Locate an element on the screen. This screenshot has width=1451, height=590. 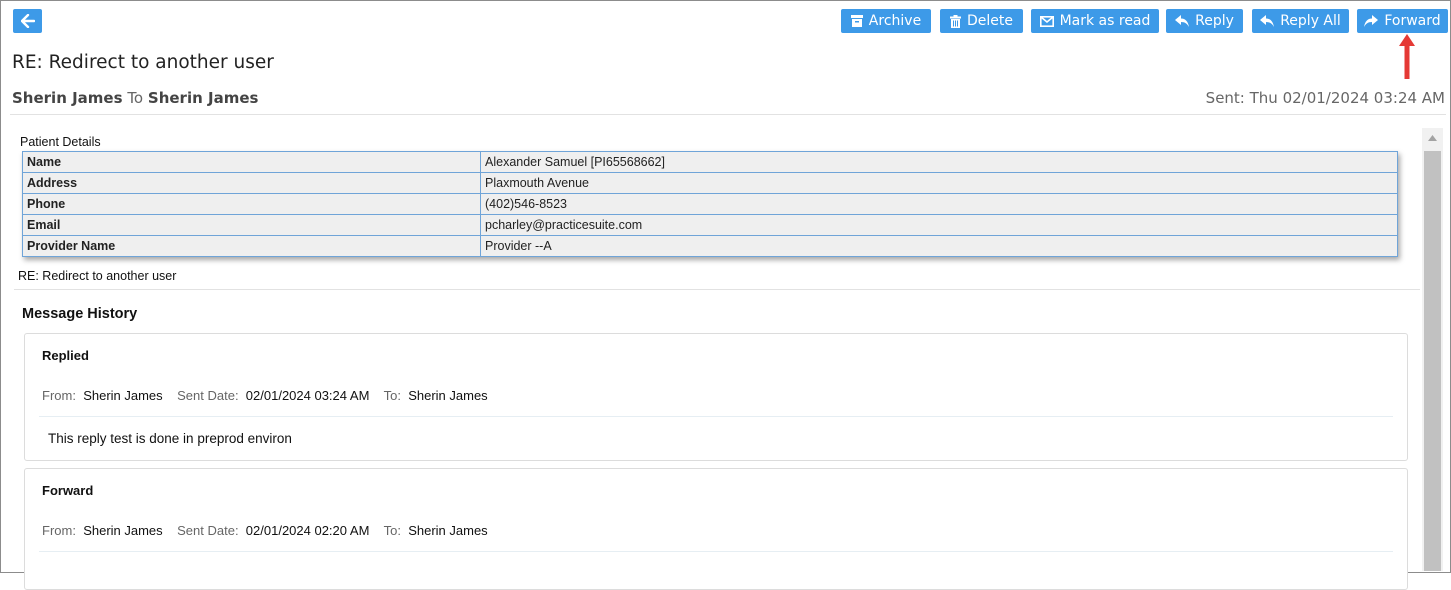
field-key: Provider Name is located at coordinates (251, 246).